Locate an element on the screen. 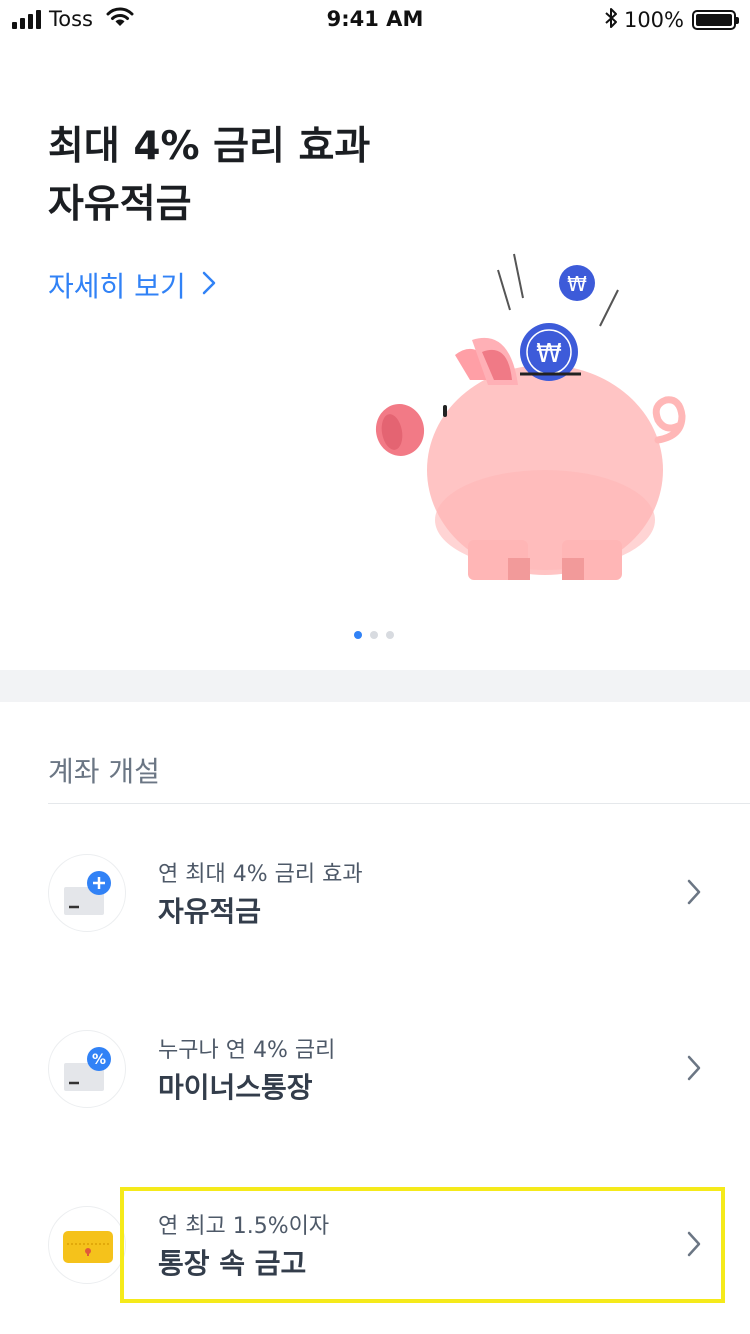 The width and height of the screenshot is (750, 1334). hero-title-line2: 자유적금 is located at coordinates (120, 204).